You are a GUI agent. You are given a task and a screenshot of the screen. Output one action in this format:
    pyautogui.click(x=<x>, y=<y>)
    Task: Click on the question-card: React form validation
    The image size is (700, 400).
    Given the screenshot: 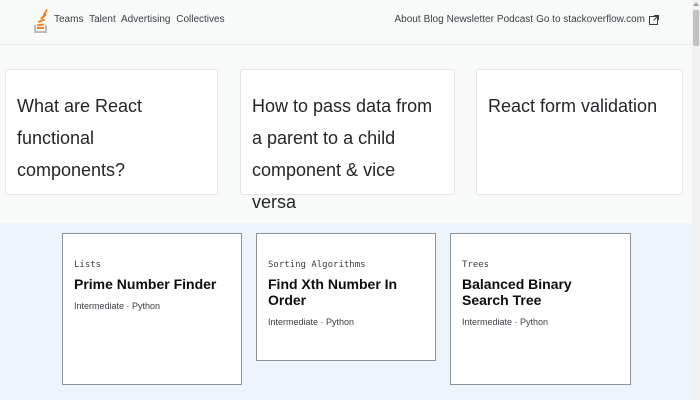 What is the action you would take?
    pyautogui.click(x=579, y=132)
    